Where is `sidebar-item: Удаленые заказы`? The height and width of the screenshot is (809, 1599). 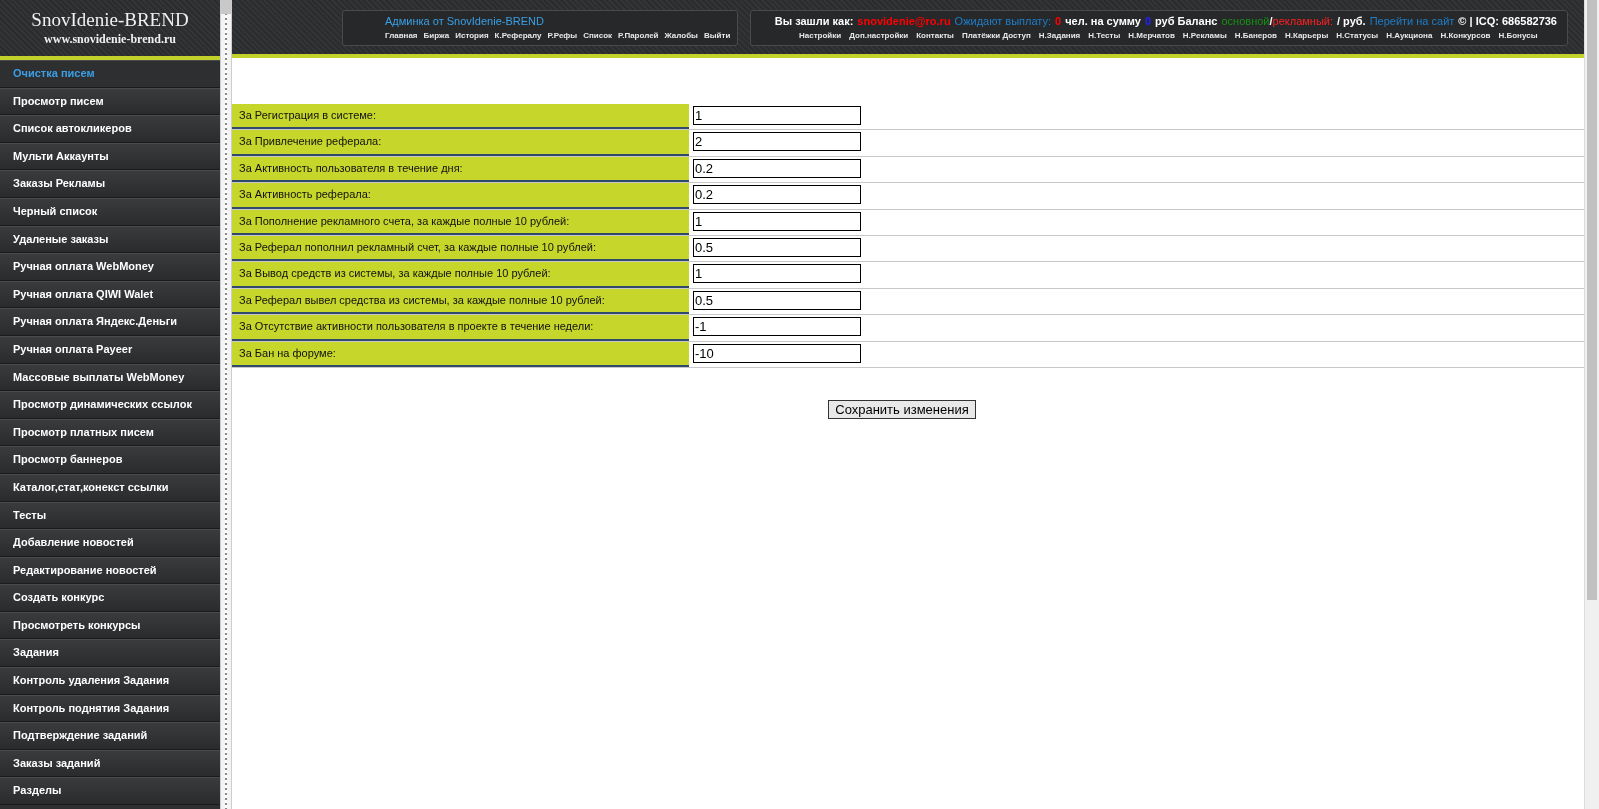 sidebar-item: Удаленые заказы is located at coordinates (110, 239).